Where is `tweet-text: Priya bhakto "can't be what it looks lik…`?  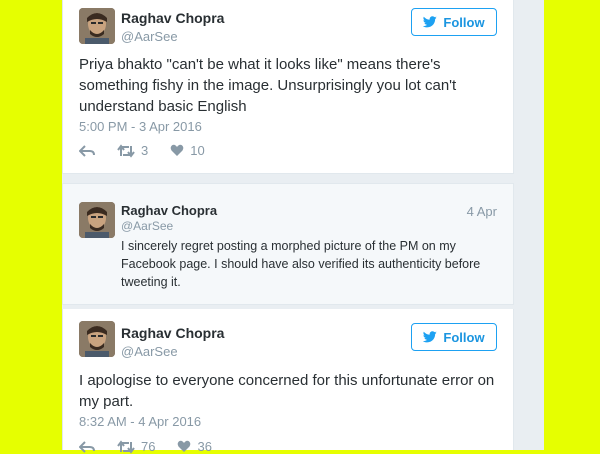
tweet-text: Priya bhakto "can't be what it looks lik… is located at coordinates (268, 85).